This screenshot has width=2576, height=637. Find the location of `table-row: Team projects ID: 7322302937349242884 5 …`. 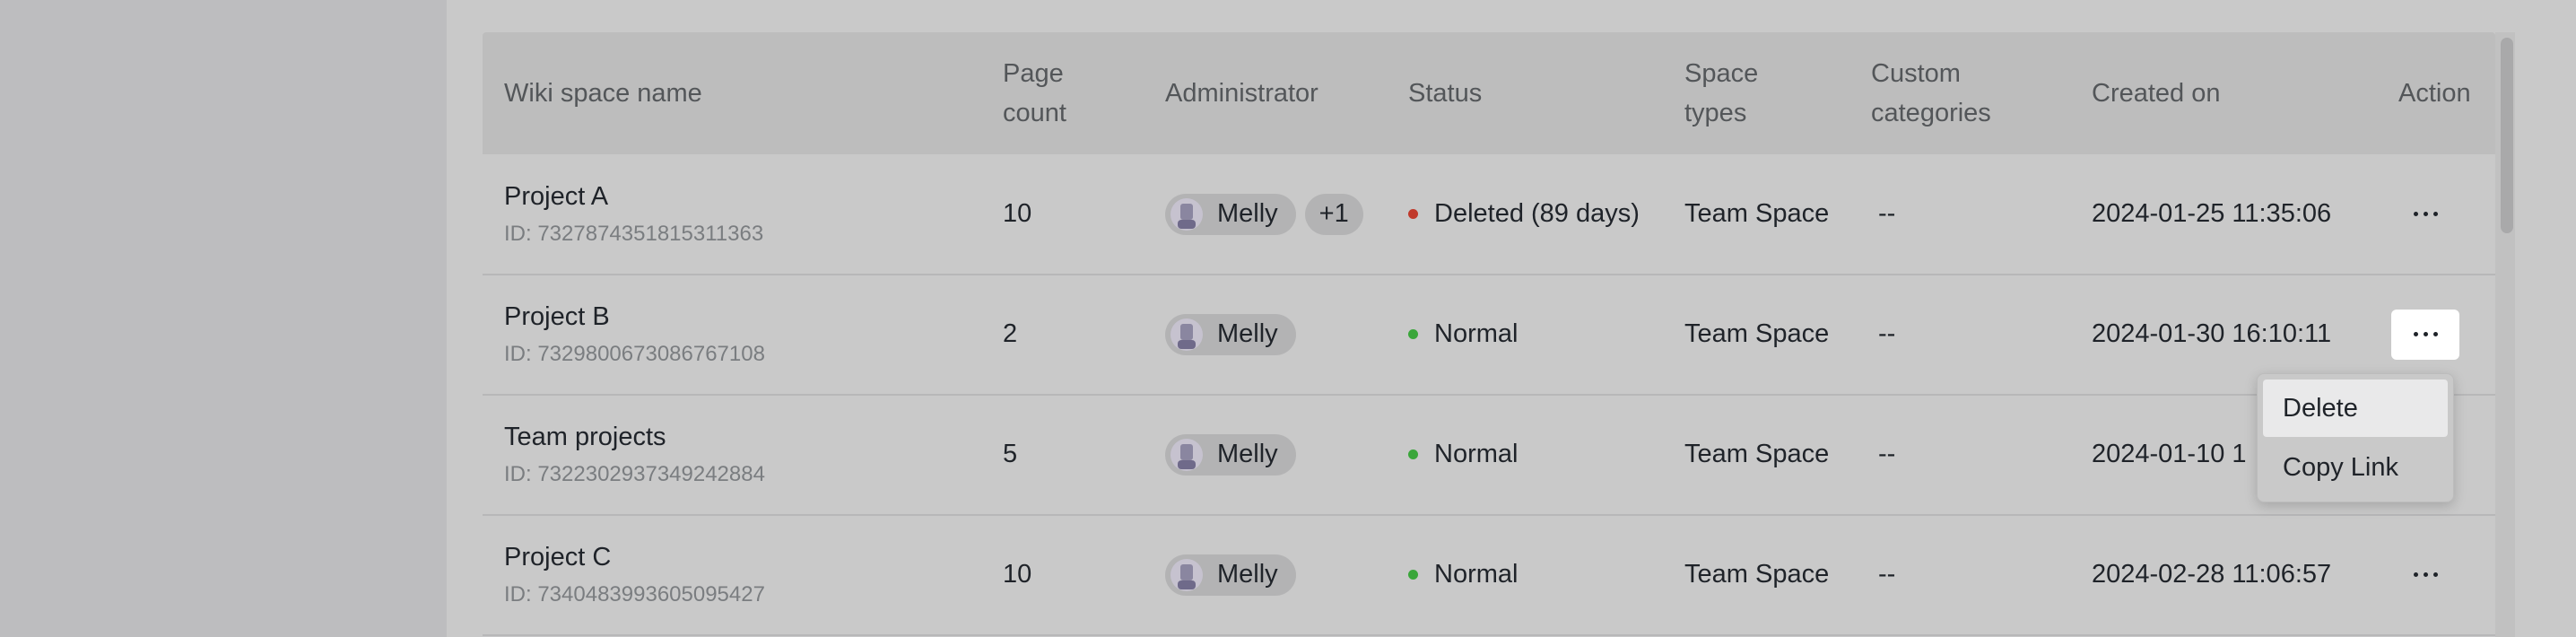

table-row: Team projects ID: 7322302937349242884 5 … is located at coordinates (1489, 455).